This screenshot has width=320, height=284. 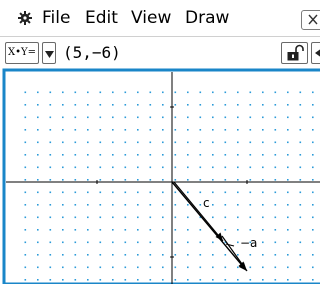 I want to click on scroll-left-button, so click(x=315, y=53).